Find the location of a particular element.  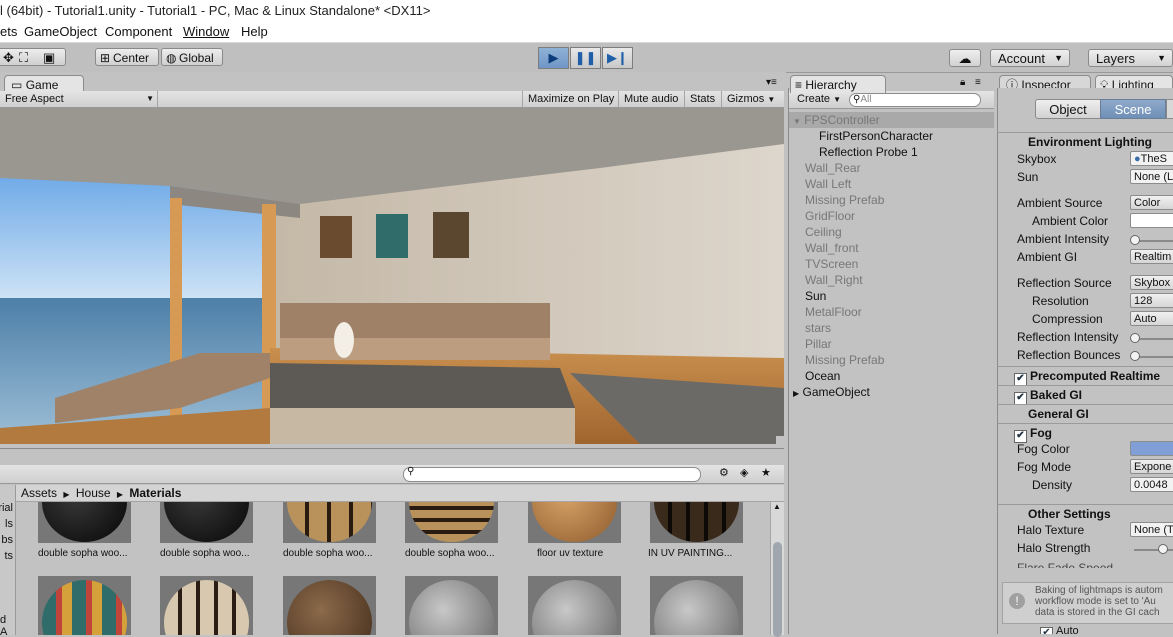

ambient-gi-dropdown: Realtim is located at coordinates (1151, 256).